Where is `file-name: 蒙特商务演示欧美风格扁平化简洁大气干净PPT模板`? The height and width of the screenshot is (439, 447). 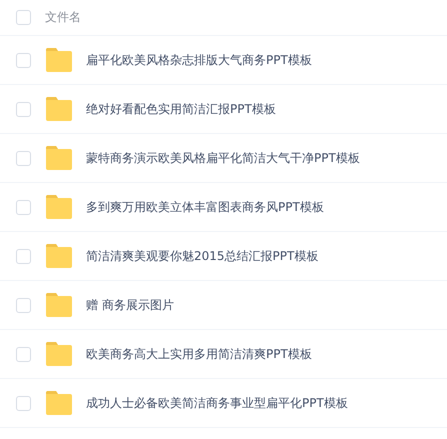
file-name: 蒙特商务演示欧美风格扁平化简洁大气干净PPT模板 is located at coordinates (223, 158).